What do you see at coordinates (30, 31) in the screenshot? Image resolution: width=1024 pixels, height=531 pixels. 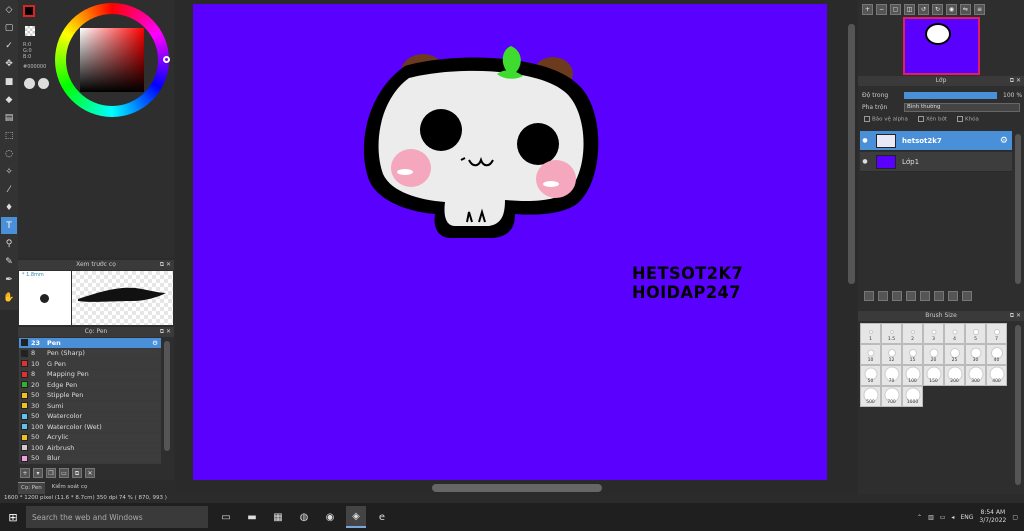 I see `background-color-swatch` at bounding box center [30, 31].